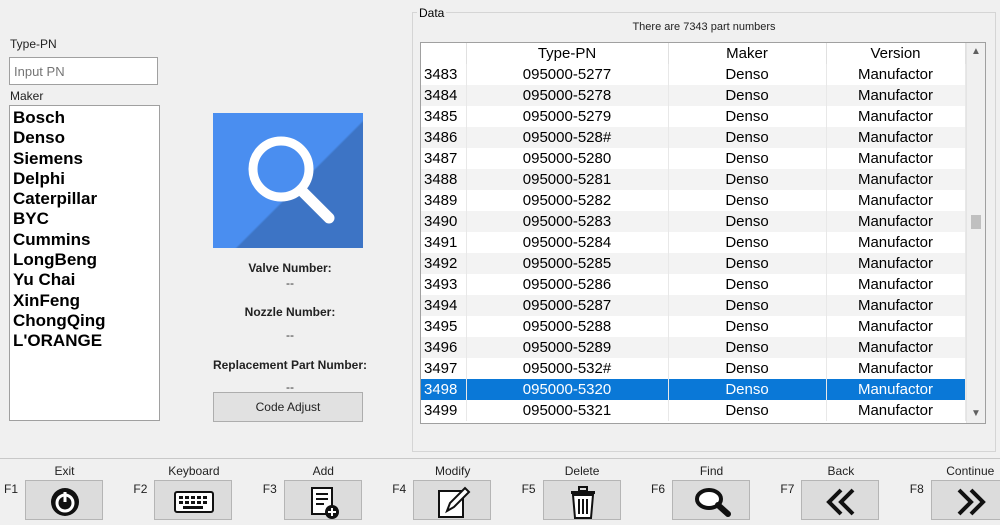 This screenshot has width=1000, height=525. Describe the element at coordinates (896, 53) in the screenshot. I see `column-header-version: Version` at that location.